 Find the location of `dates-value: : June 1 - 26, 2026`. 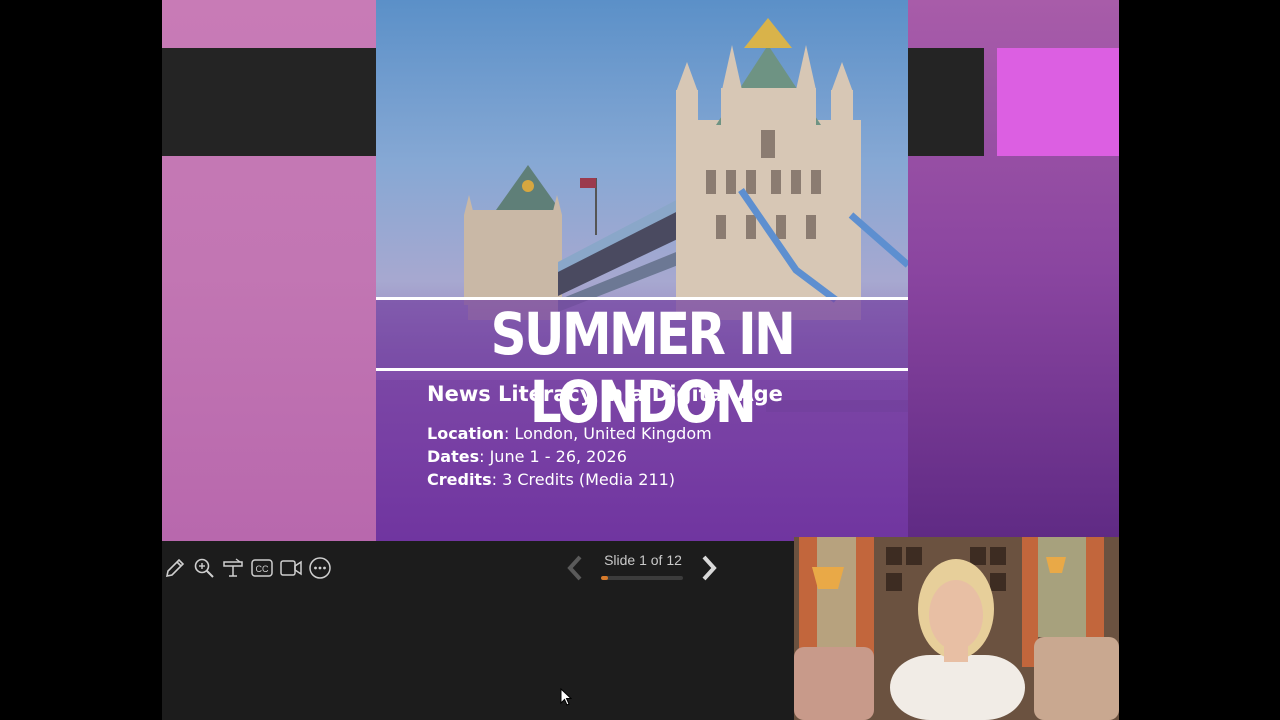

dates-value: : June 1 - 26, 2026 is located at coordinates (553, 456).